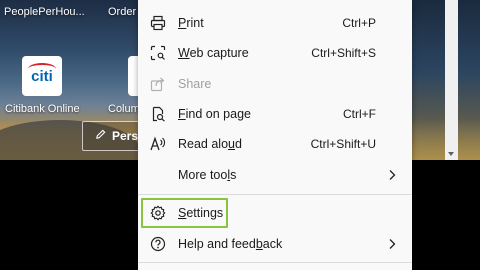  What do you see at coordinates (275, 175) in the screenshot?
I see `menu-item-more-tools: More tools` at bounding box center [275, 175].